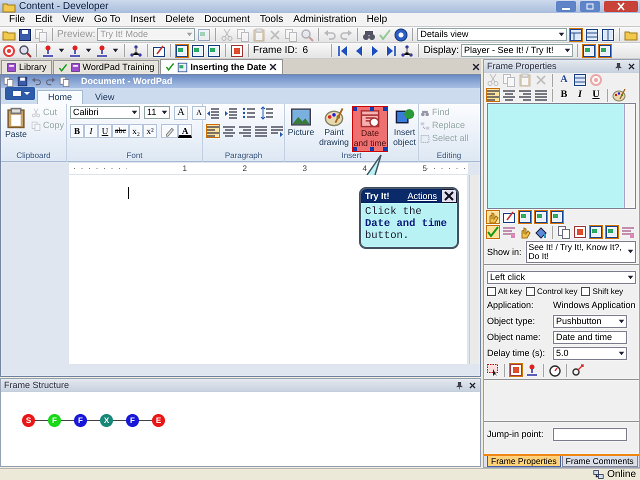 This screenshot has height=480, width=640. What do you see at coordinates (541, 232) in the screenshot?
I see `paint-icon` at bounding box center [541, 232].